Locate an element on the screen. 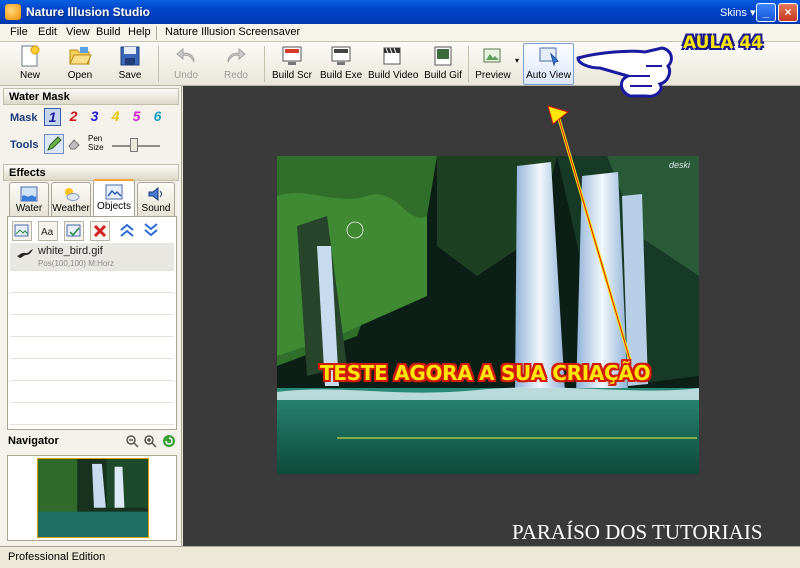 Image resolution: width=800 pixels, height=568 pixels. svg-text: Aa is located at coordinates (47, 232).